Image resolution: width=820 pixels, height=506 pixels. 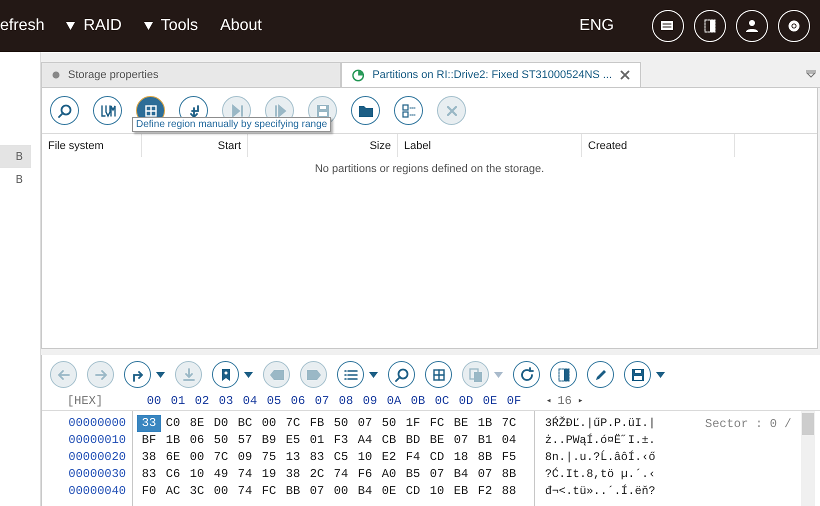 What do you see at coordinates (581, 401) in the screenshot?
I see `right-arrow-icon: ▸` at bounding box center [581, 401].